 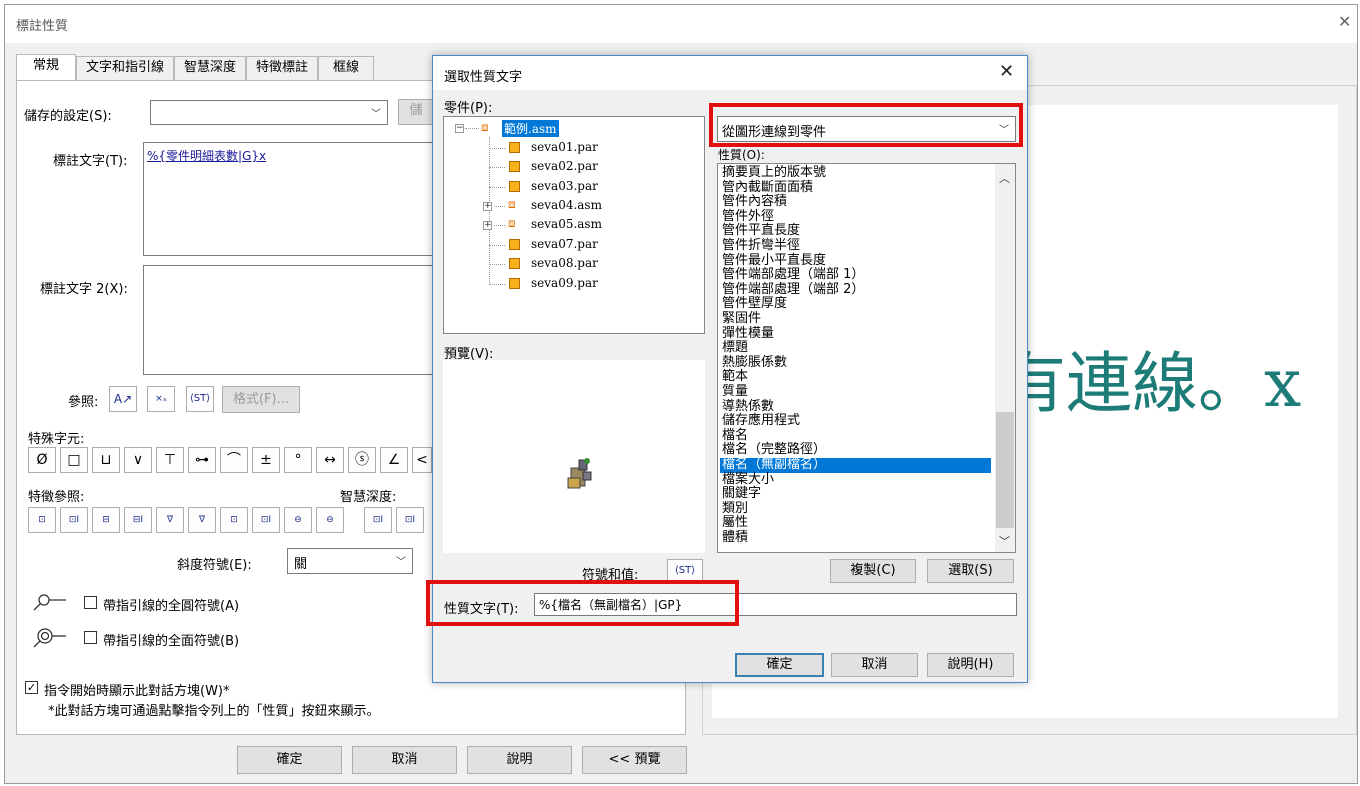 What do you see at coordinates (202, 520) in the screenshot?
I see `feature-ref-countersink-angle-icon: ∇` at bounding box center [202, 520].